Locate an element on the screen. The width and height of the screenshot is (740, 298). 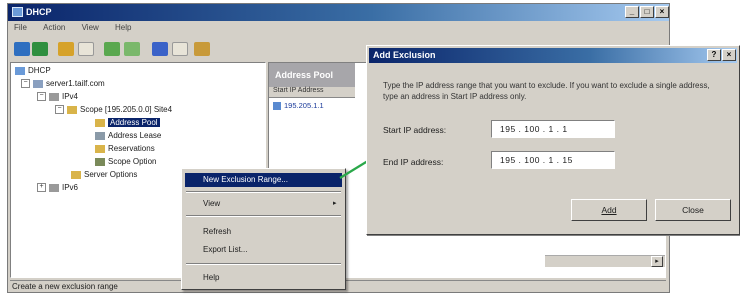
leases-icon is located at coordinates (100, 135).